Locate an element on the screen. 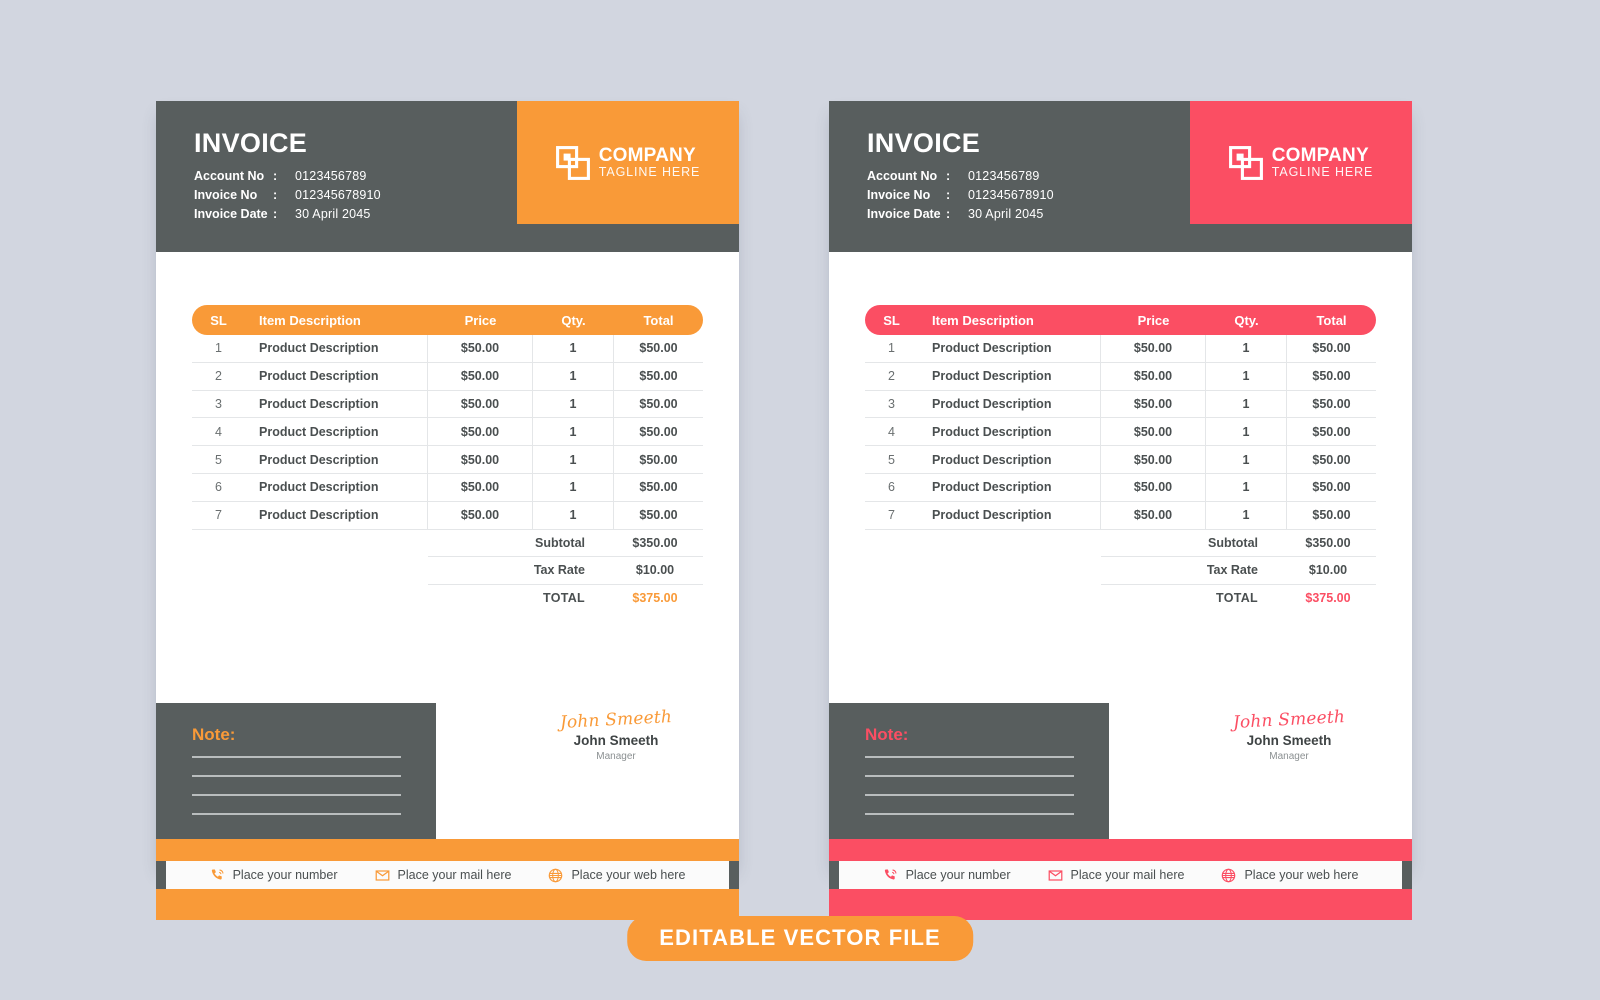 The width and height of the screenshot is (1600, 1000). note-box: Note: is located at coordinates (969, 771).